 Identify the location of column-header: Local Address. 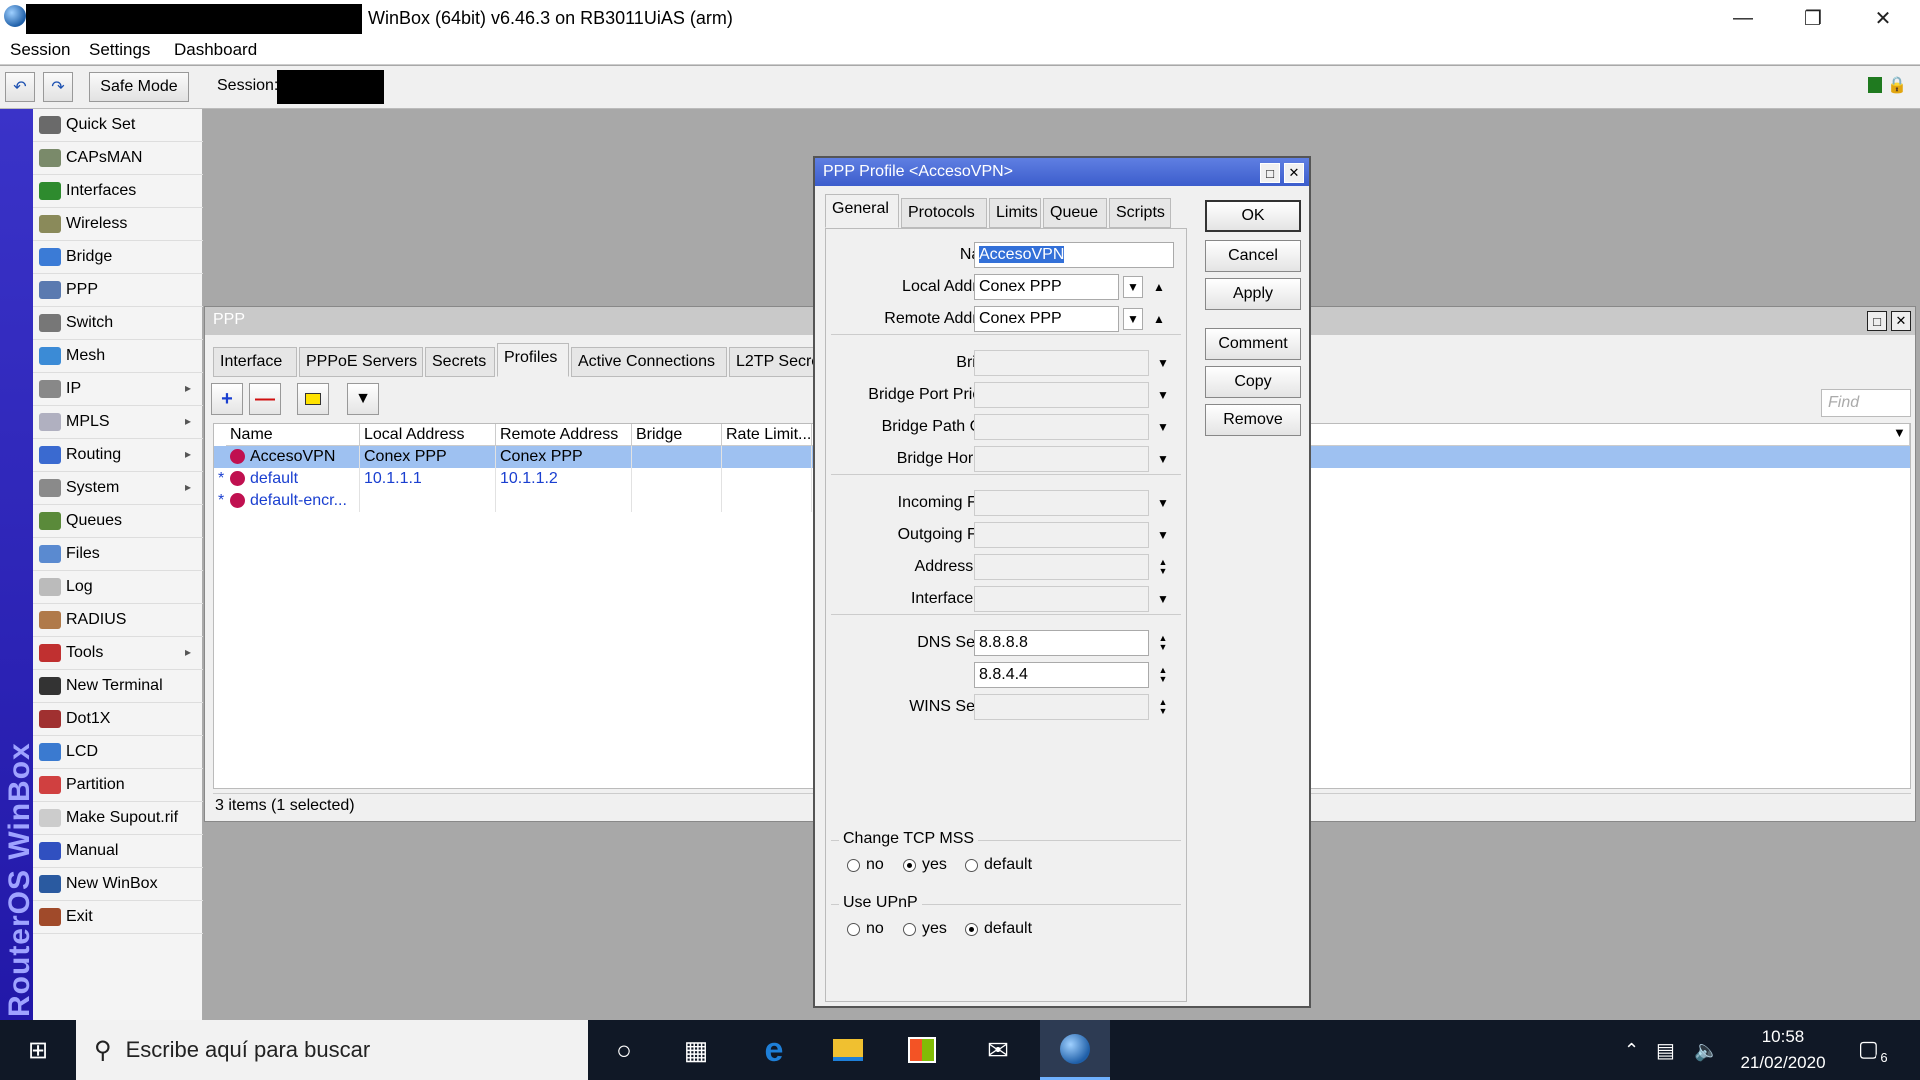
(428, 435).